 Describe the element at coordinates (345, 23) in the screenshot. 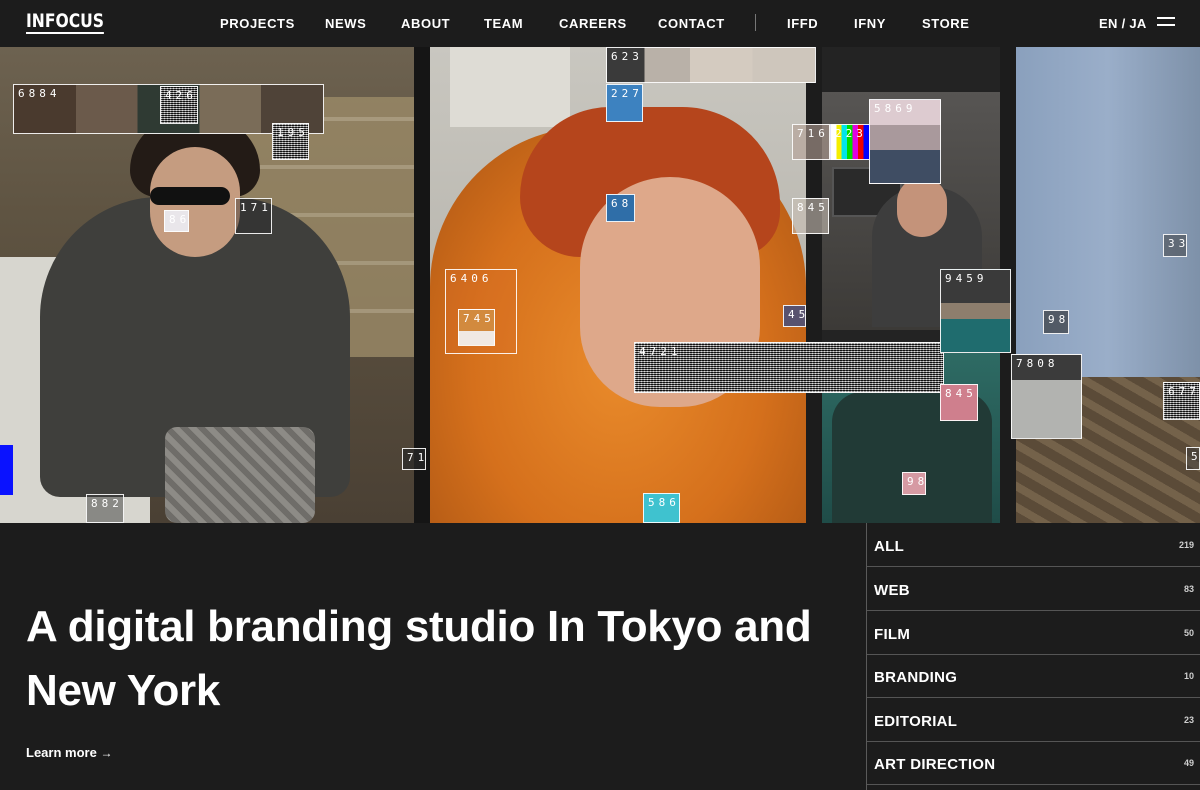

I see `nav-news: NEWS` at that location.